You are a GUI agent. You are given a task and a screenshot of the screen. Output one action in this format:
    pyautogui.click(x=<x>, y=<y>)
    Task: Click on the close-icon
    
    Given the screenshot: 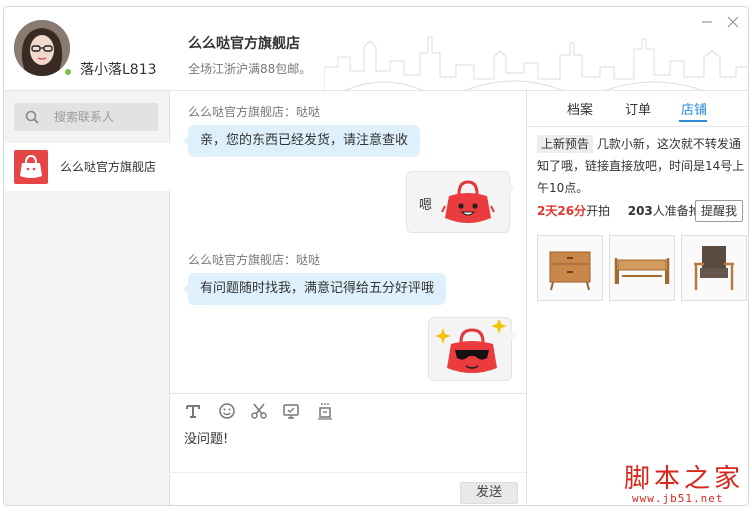 What is the action you would take?
    pyautogui.click(x=733, y=22)
    